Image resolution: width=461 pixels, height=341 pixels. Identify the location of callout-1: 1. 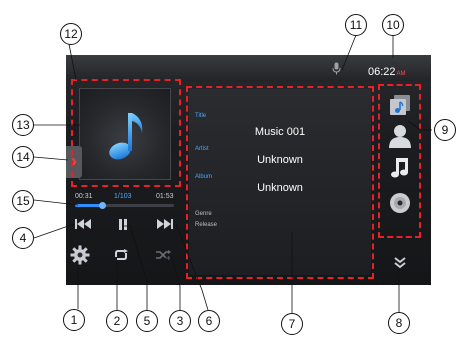
(74, 320).